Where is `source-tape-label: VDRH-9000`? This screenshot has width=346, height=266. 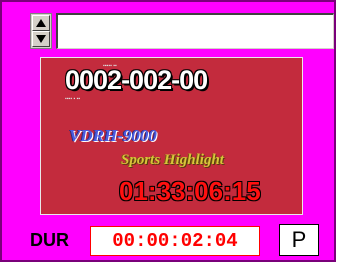 source-tape-label: VDRH-9000 is located at coordinates (113, 135).